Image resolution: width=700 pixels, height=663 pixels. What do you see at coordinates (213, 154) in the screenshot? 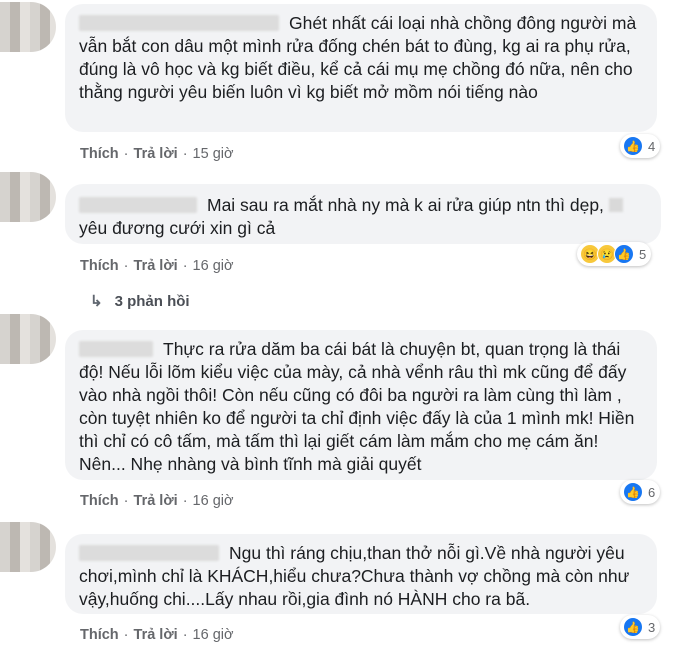
I see `timestamp: 15 giờ` at bounding box center [213, 154].